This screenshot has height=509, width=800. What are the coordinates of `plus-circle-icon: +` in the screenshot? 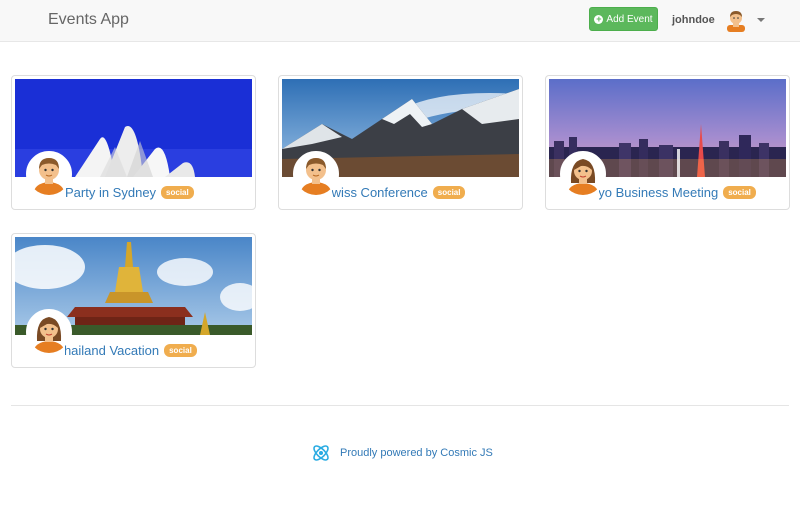 It's located at (599, 18).